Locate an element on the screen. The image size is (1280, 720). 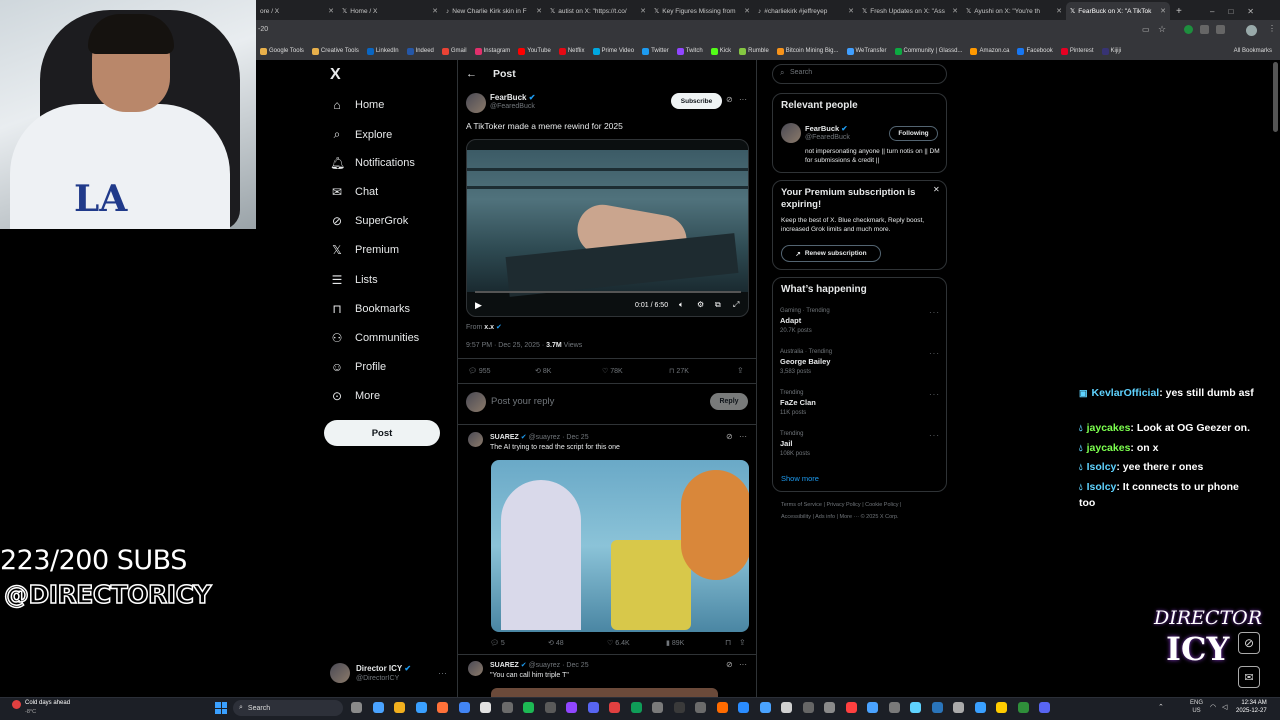
play-icon: ▶ is located at coordinates (478, 305).